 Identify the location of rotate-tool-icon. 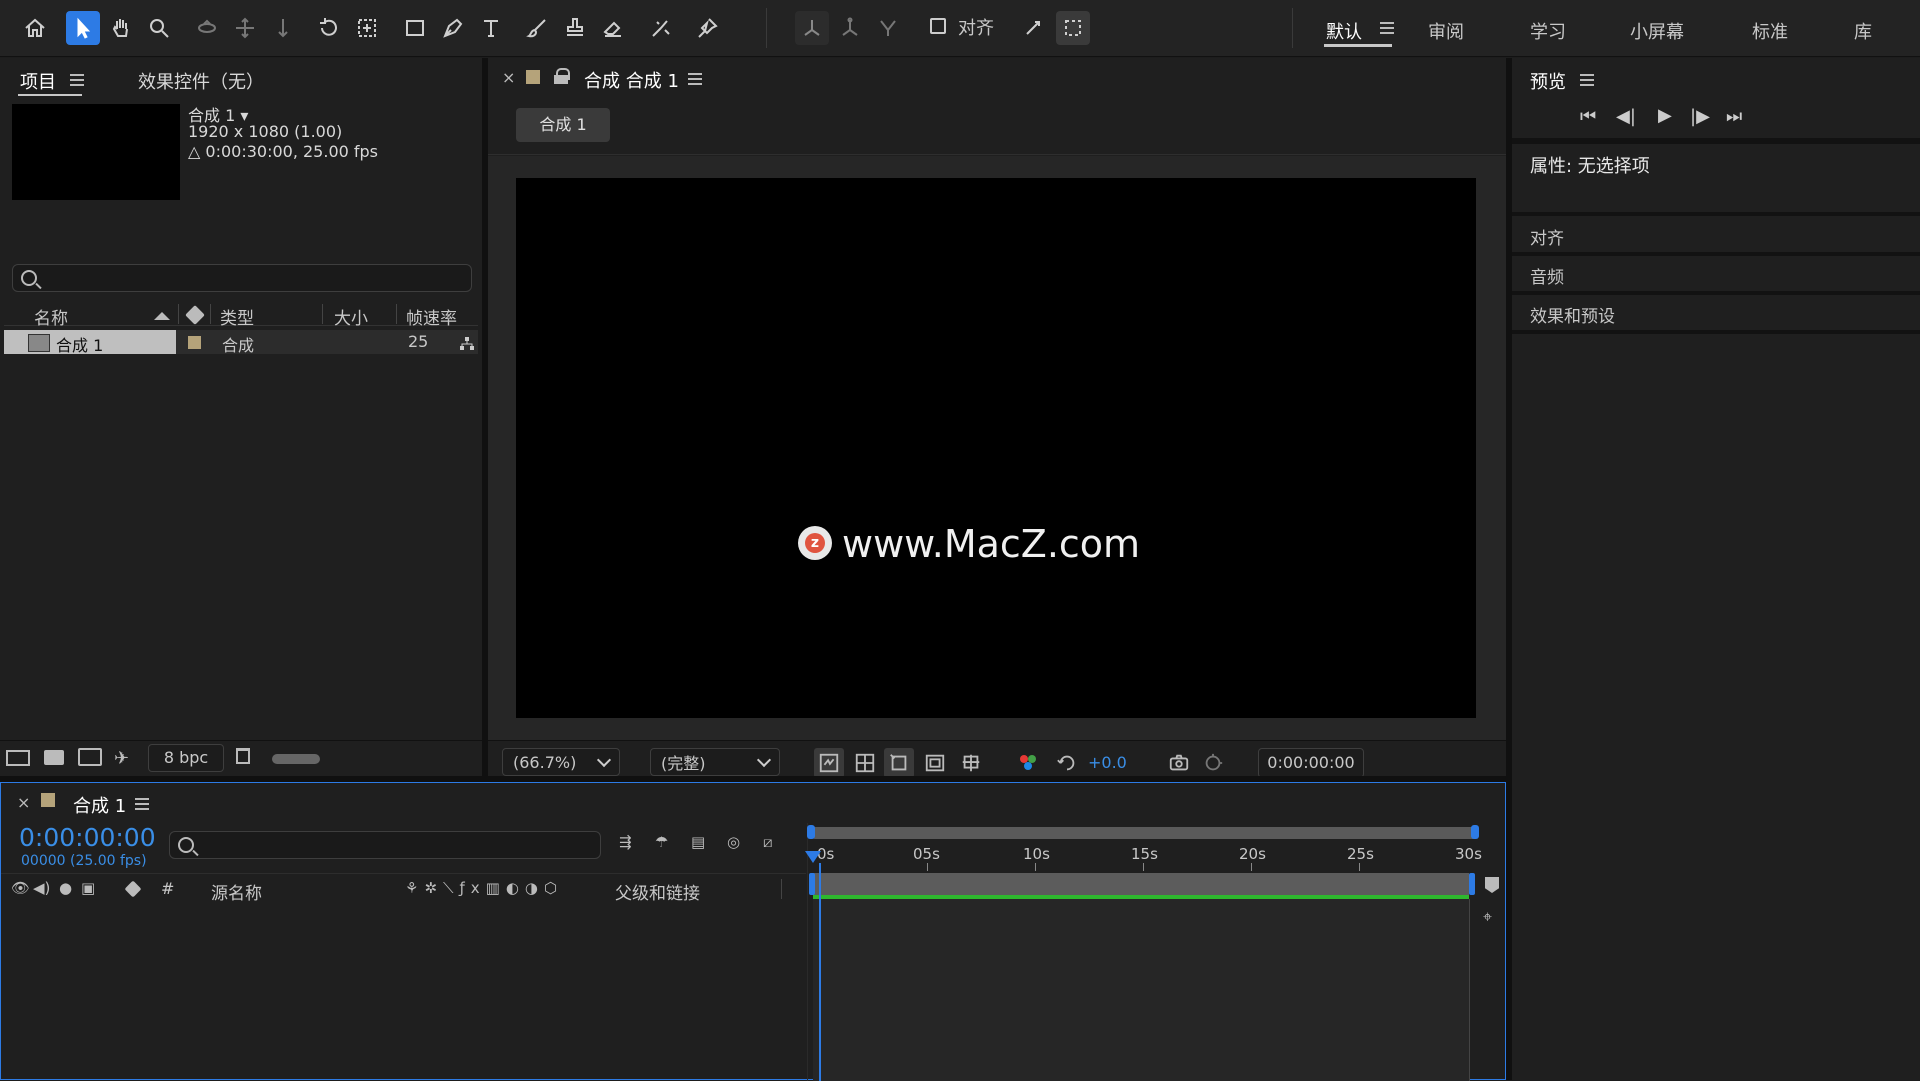
(329, 28).